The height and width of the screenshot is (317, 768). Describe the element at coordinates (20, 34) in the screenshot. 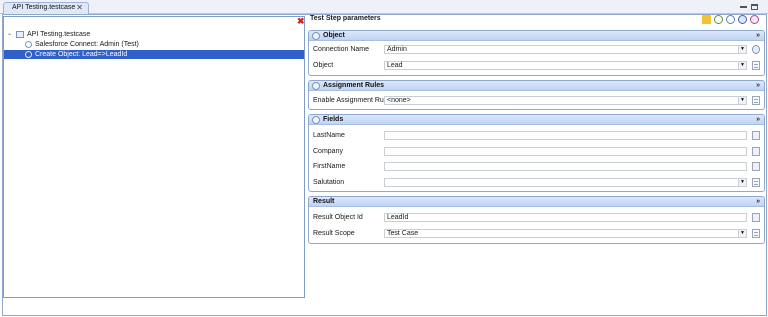

I see `testcase-file-icon` at that location.